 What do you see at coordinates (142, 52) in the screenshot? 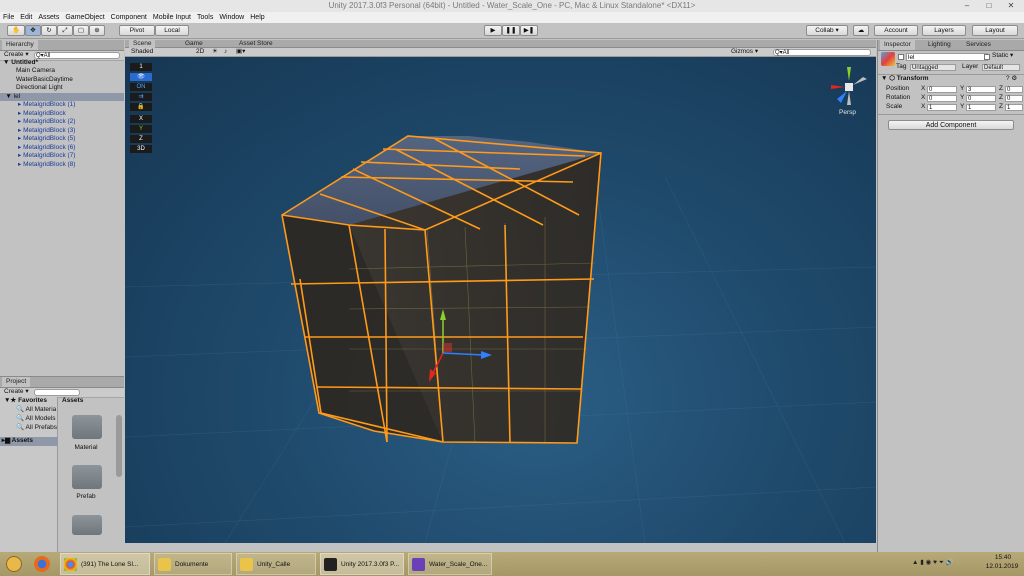
I see `shading-dropdown: Shaded` at bounding box center [142, 52].